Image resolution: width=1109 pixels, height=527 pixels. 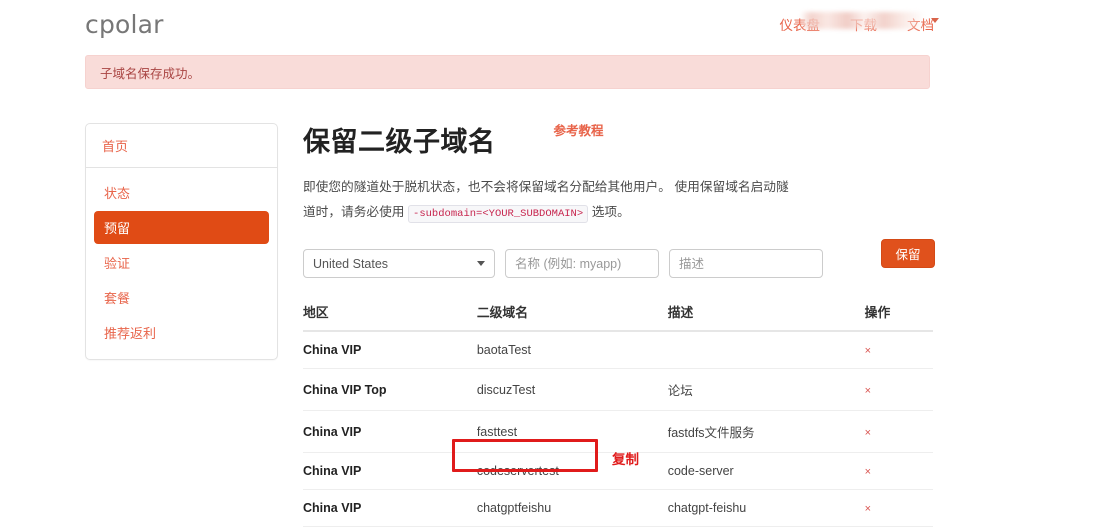 What do you see at coordinates (399, 142) in the screenshot?
I see `page-title: 保留二级子域名` at bounding box center [399, 142].